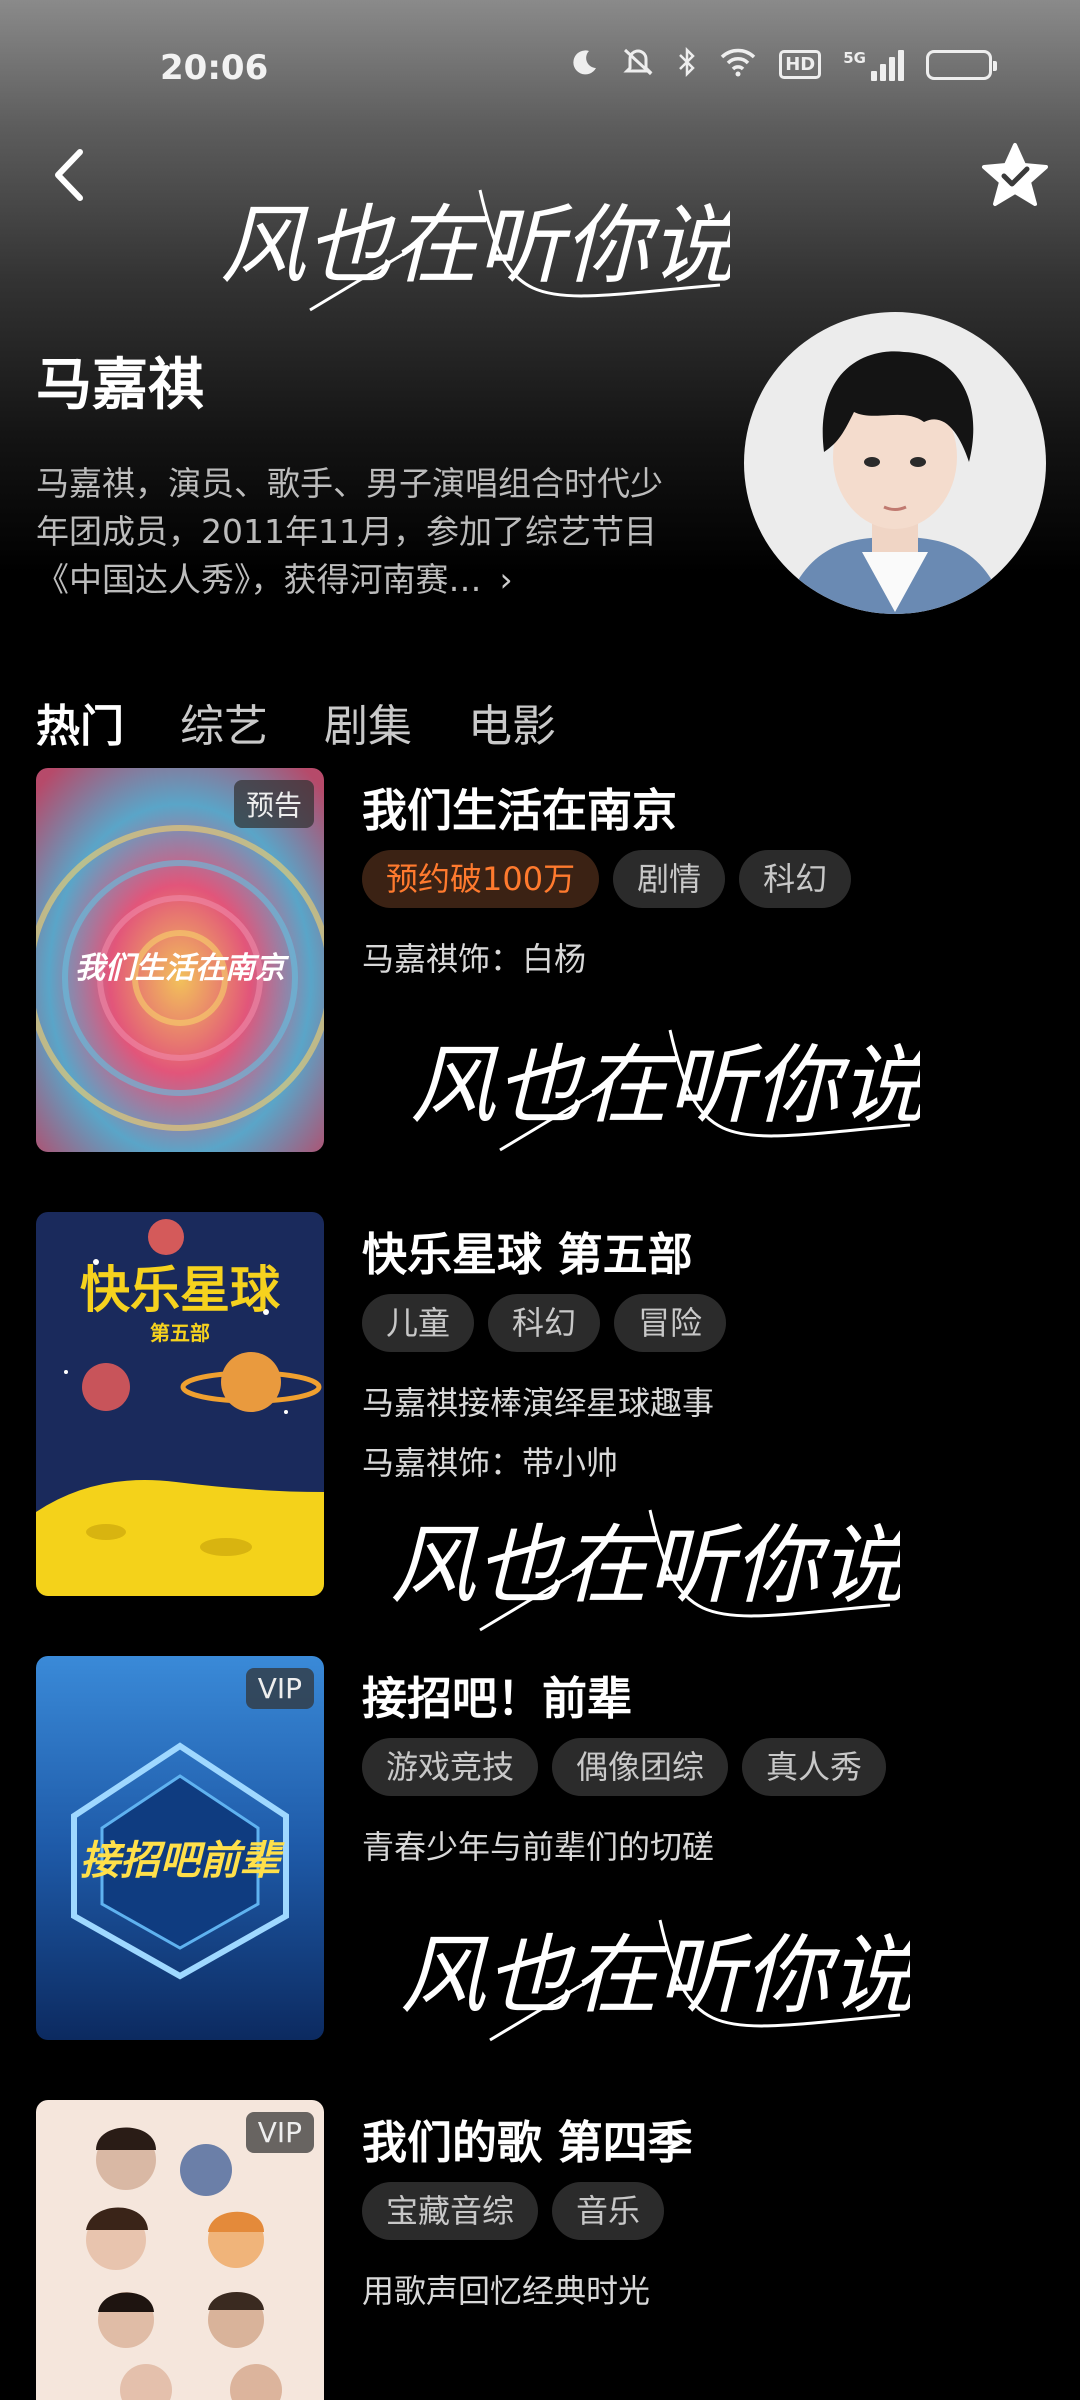 The height and width of the screenshot is (2400, 1080). I want to click on signal-icon: 5G, so click(873, 65).